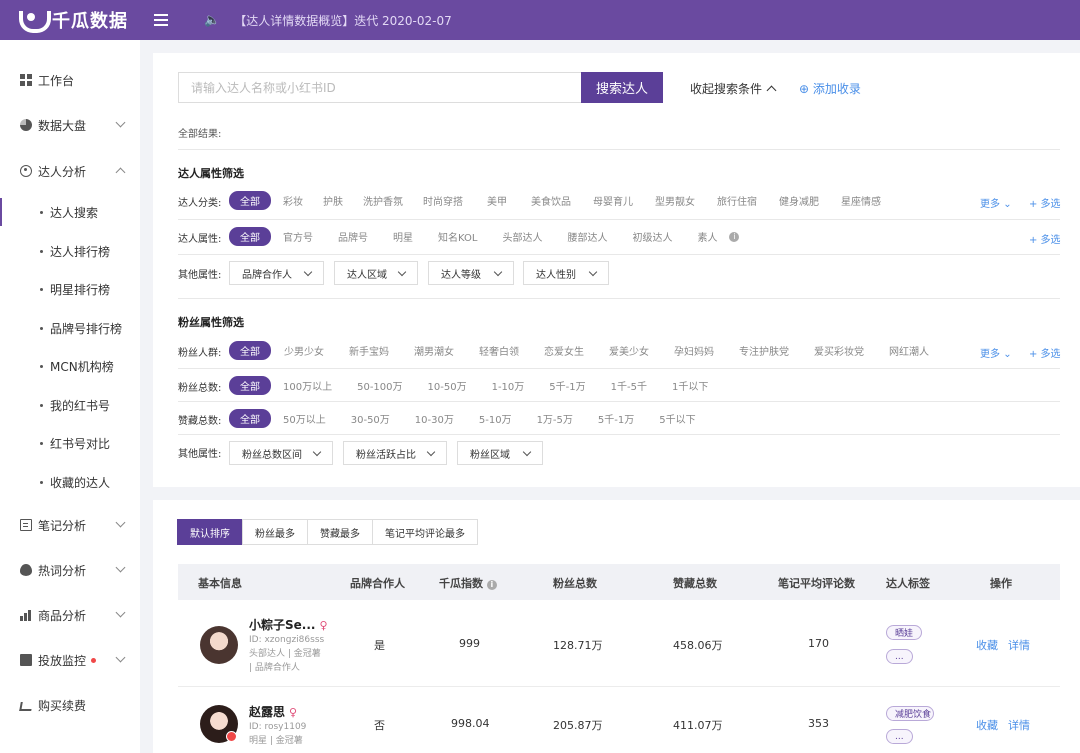 This screenshot has width=1080, height=753. Describe the element at coordinates (996, 202) in the screenshot. I see `more-categories-button: 更多 ⌄` at that location.